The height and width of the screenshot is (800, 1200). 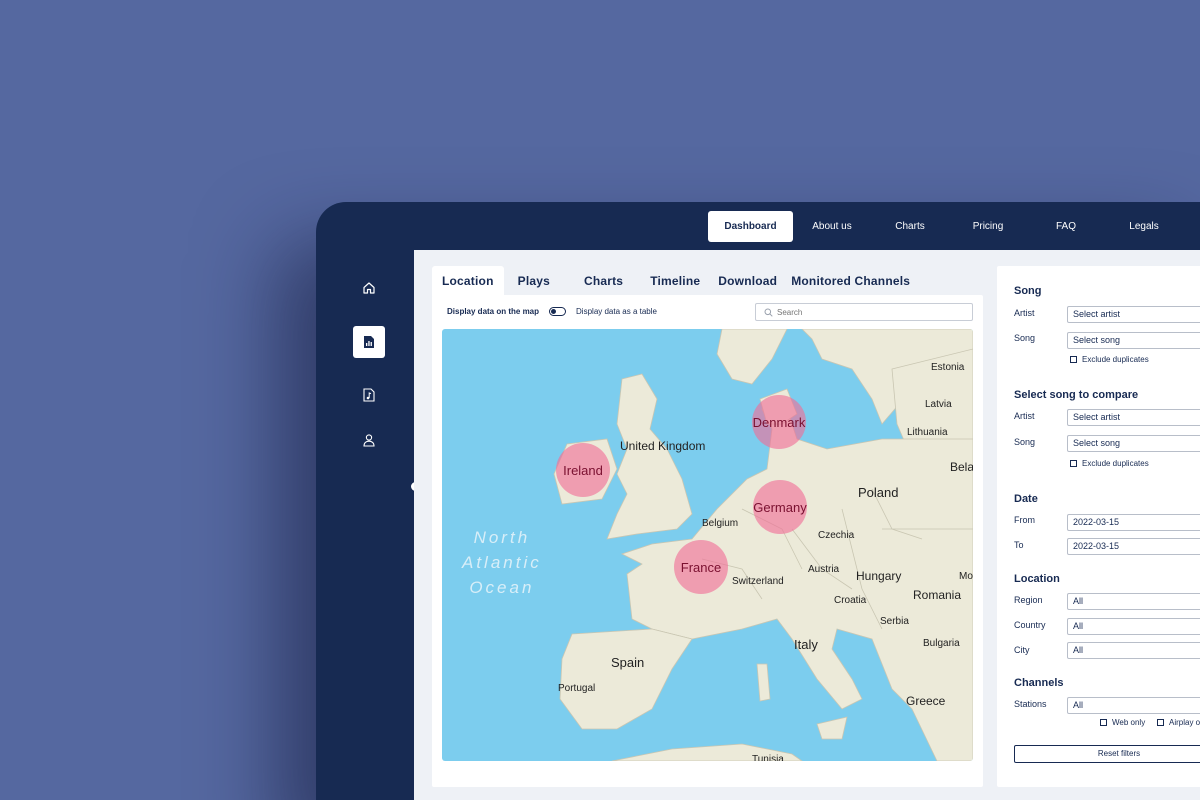 I want to click on compare-artist-label: Artist, so click(x=1024, y=416).